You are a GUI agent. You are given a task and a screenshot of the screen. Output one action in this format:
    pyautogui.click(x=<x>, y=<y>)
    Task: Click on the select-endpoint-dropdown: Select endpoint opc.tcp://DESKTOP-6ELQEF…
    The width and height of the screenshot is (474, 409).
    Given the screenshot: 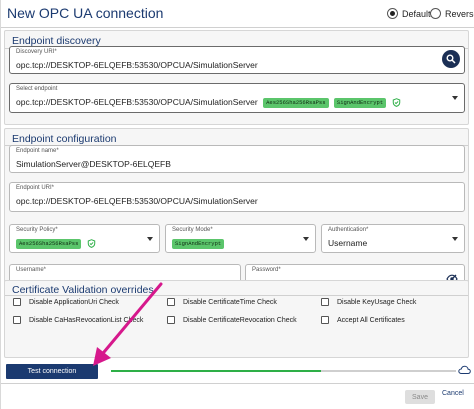 What is the action you would take?
    pyautogui.click(x=237, y=98)
    